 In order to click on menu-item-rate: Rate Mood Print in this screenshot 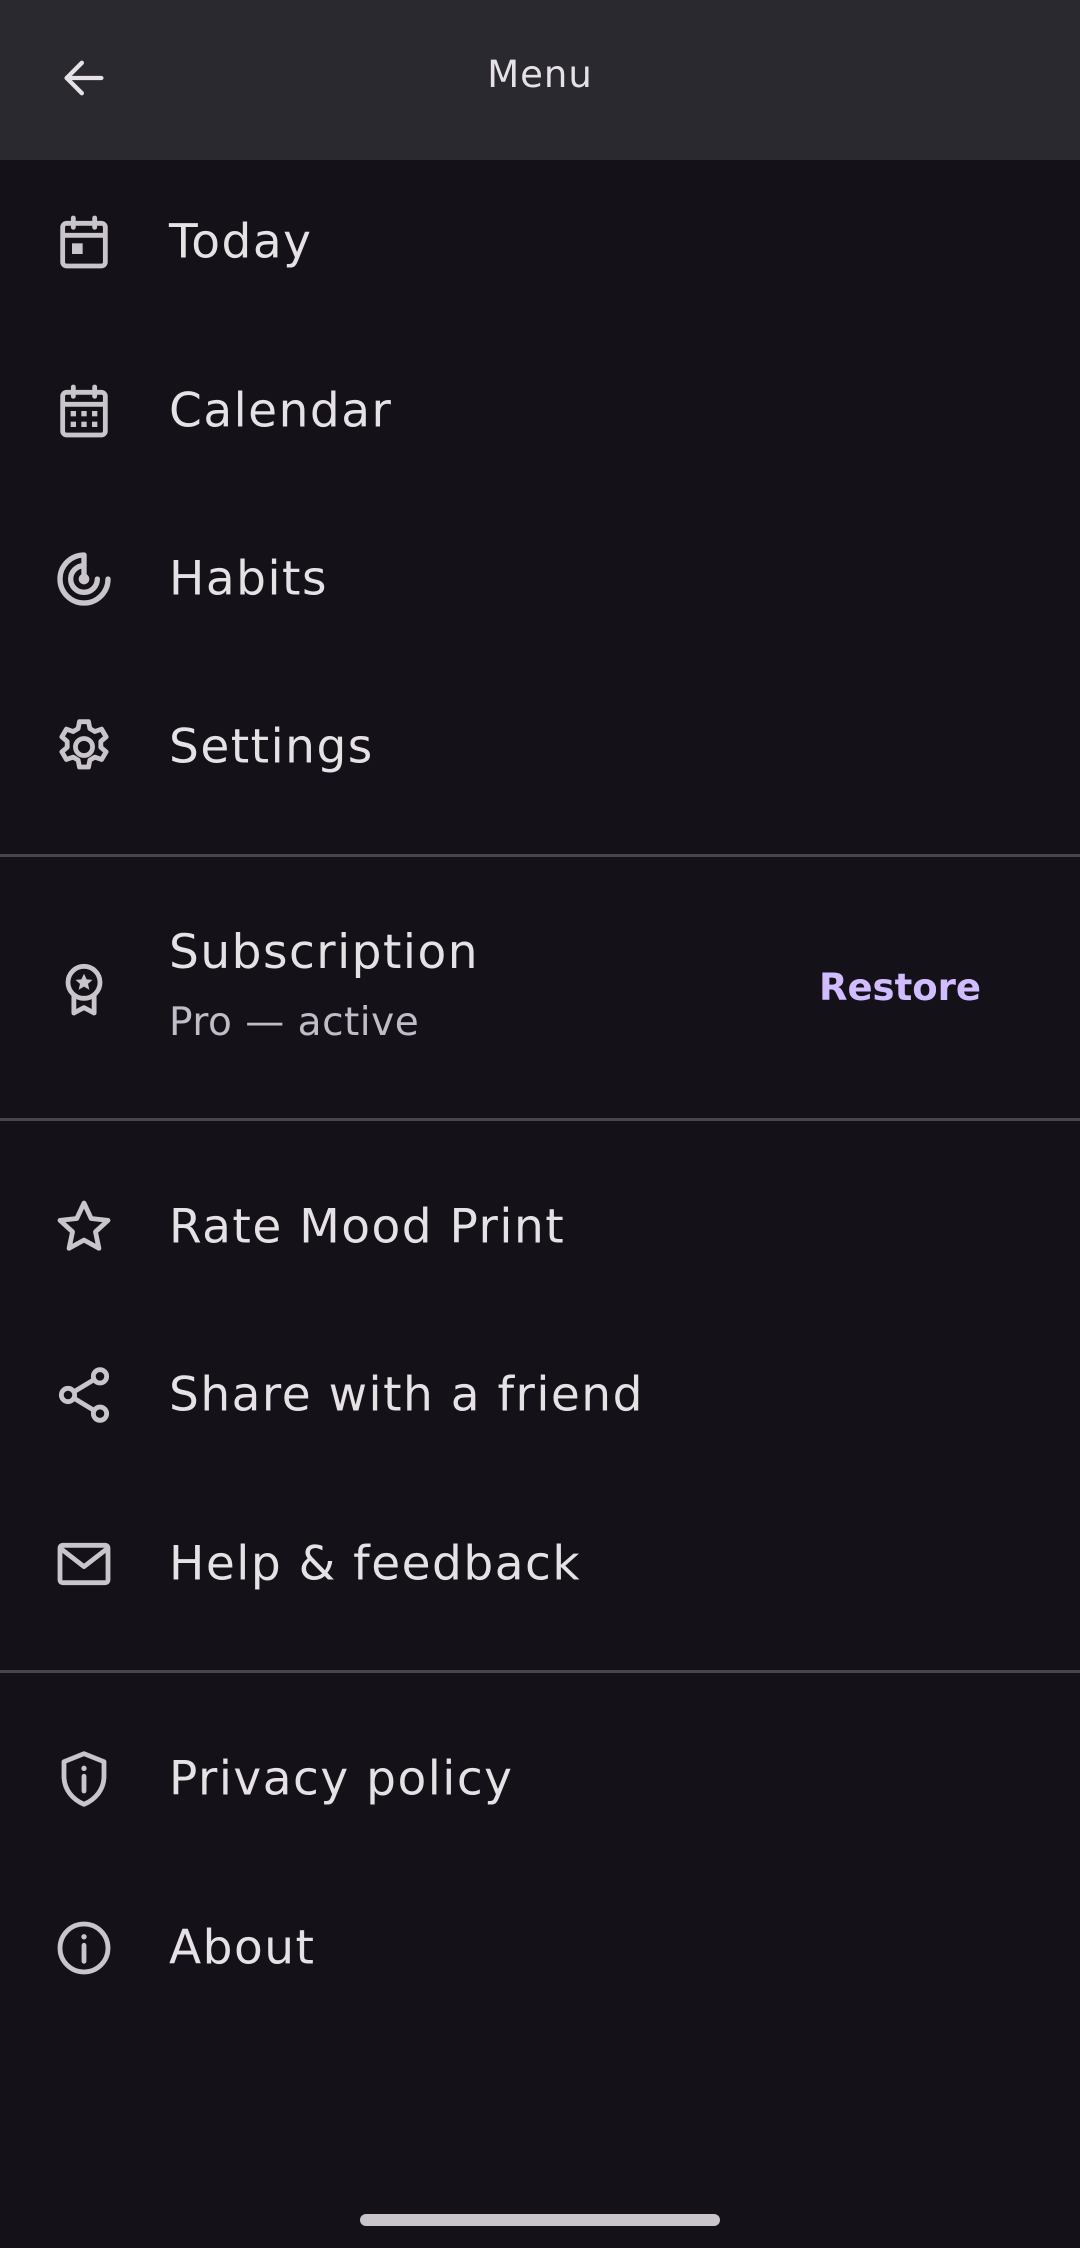, I will do `click(540, 1227)`.